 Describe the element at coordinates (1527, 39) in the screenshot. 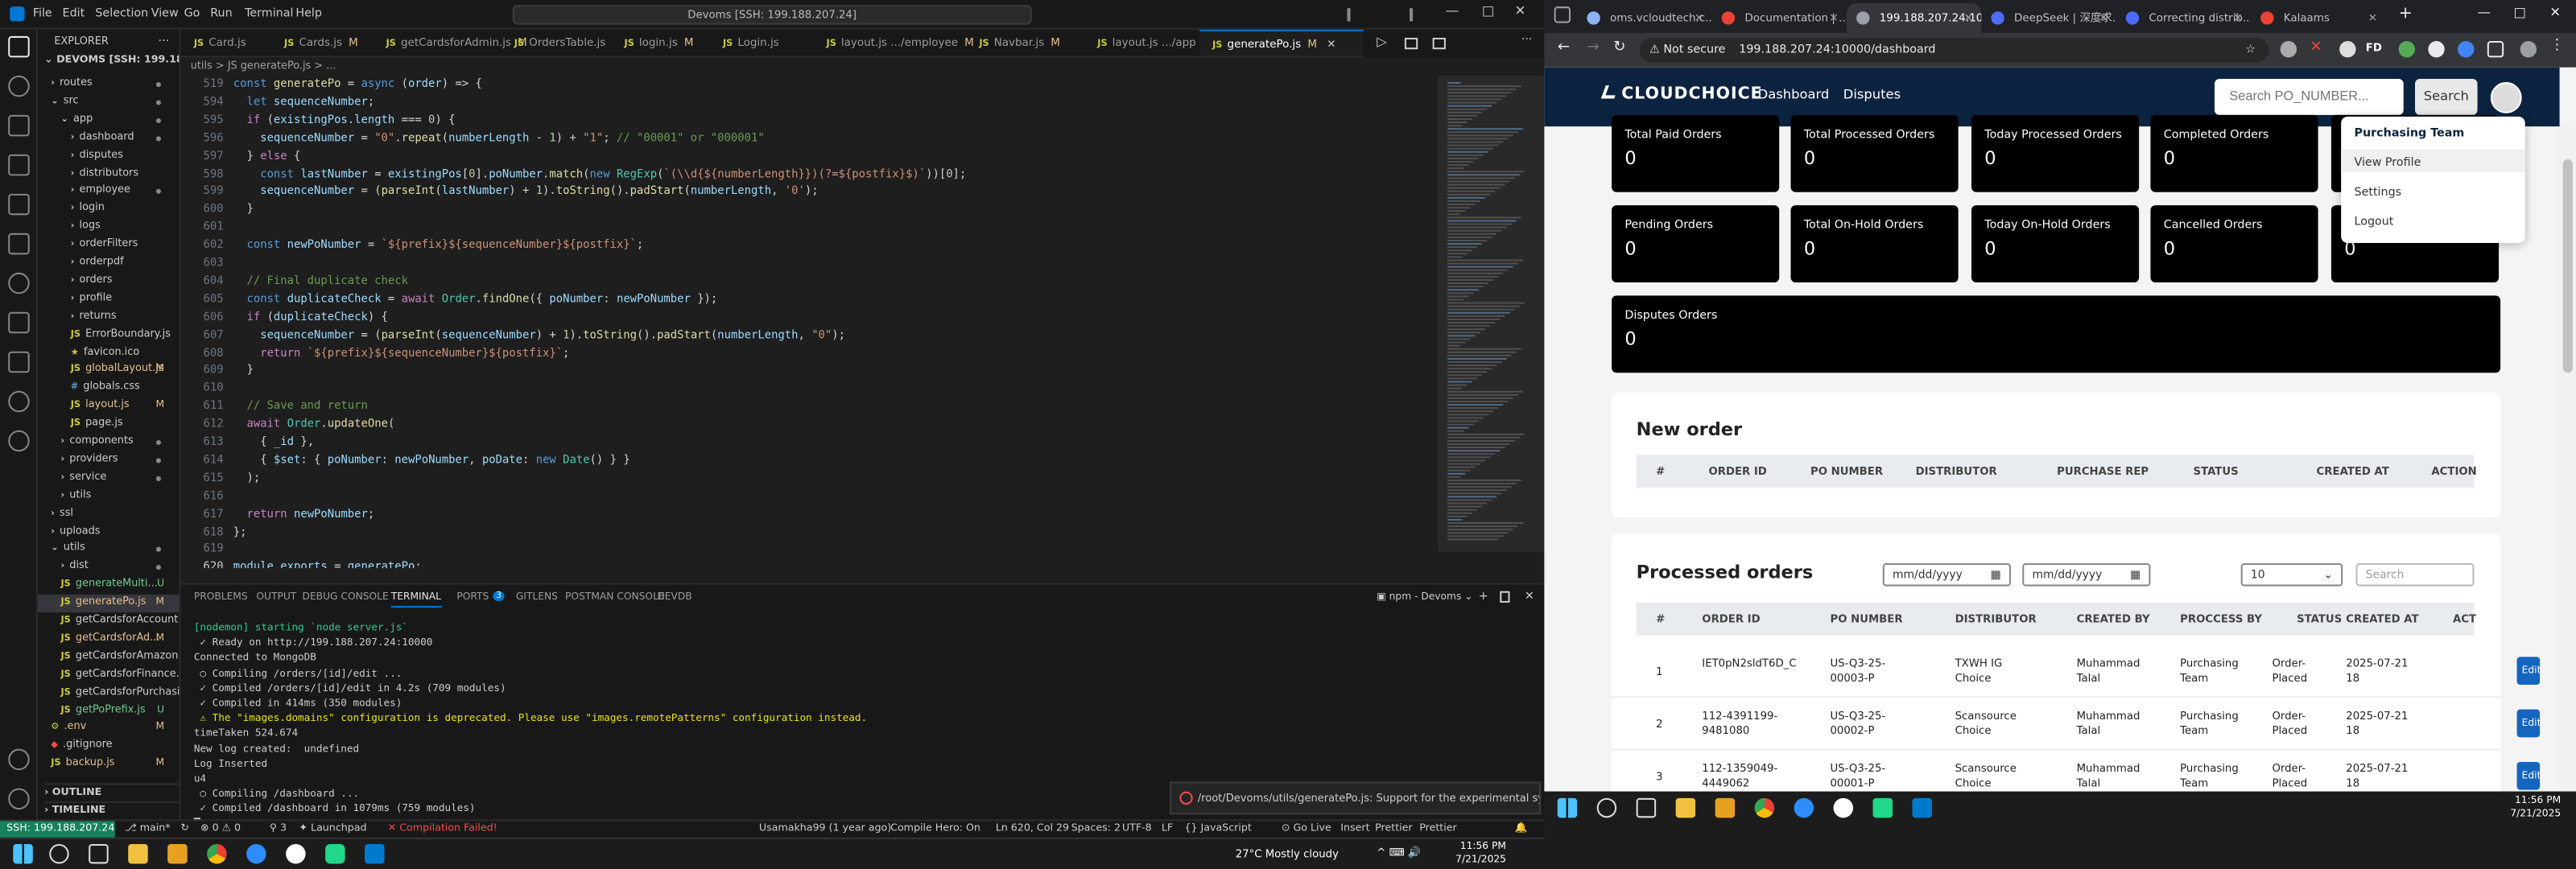

I see `more-actions-icon: ···` at that location.